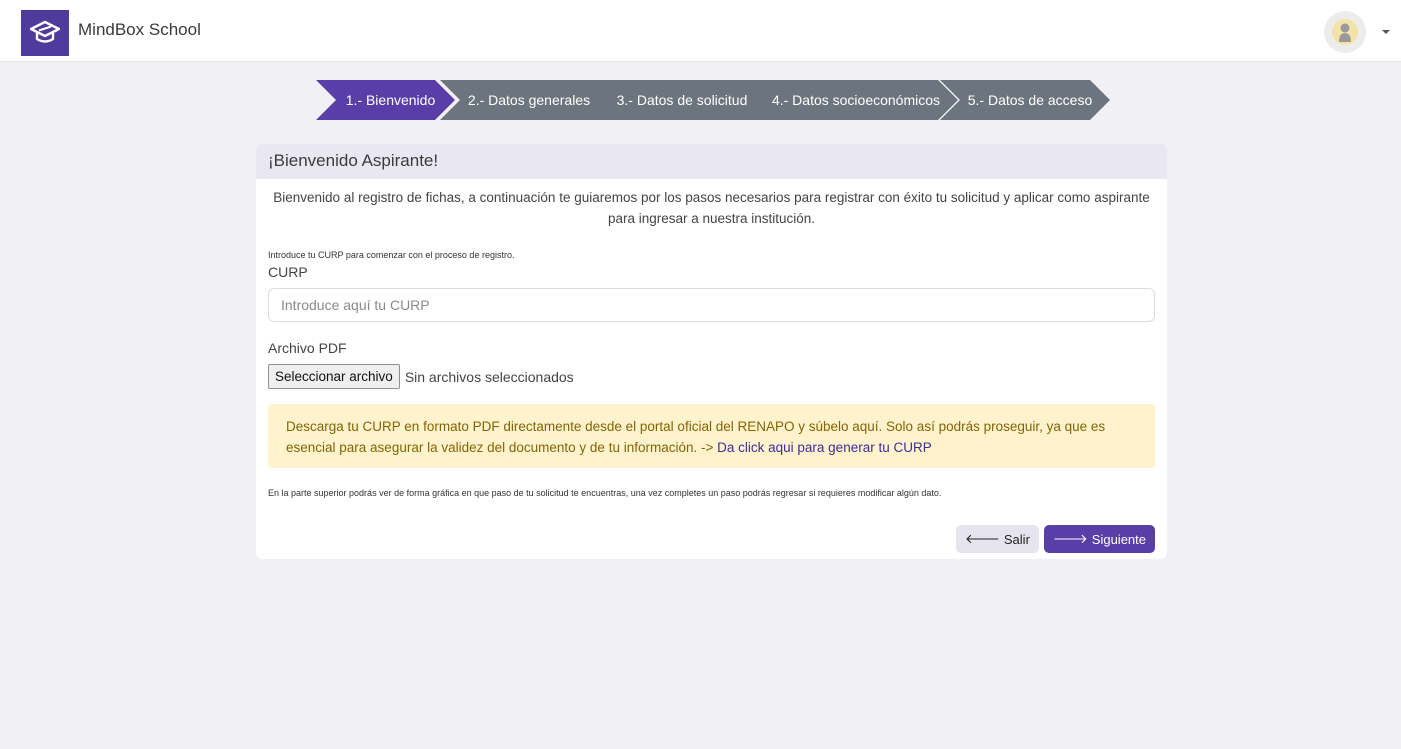  I want to click on step-datos-acceso: 5.- Datos de acceso, so click(1025, 100).